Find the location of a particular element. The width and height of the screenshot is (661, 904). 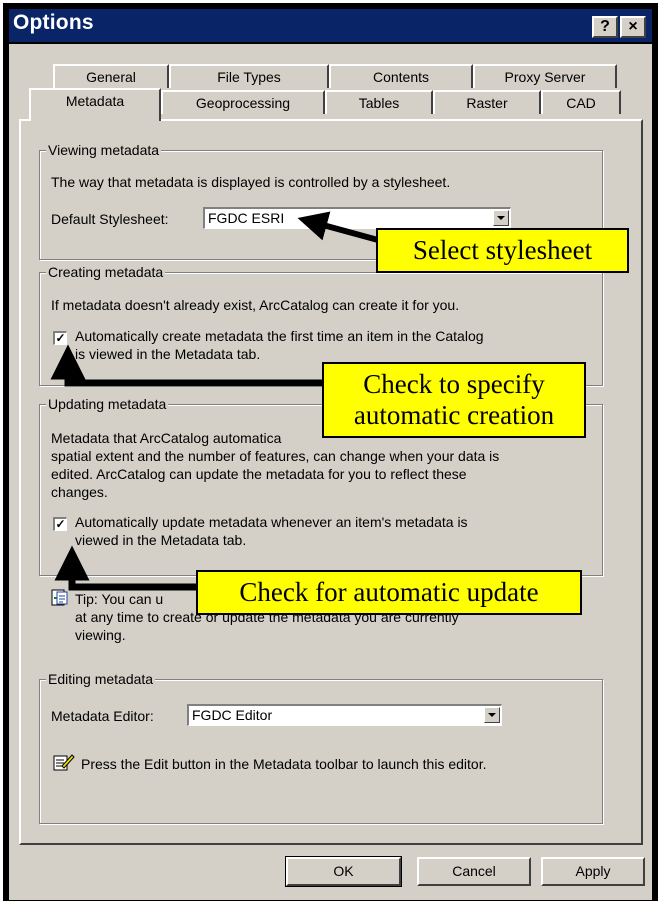

callout-creation-line-1: Check to specify is located at coordinates (454, 384).